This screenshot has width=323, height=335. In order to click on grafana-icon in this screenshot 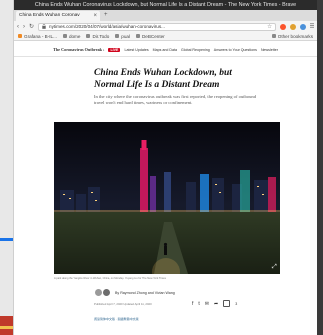, I will do `click(20, 36)`.